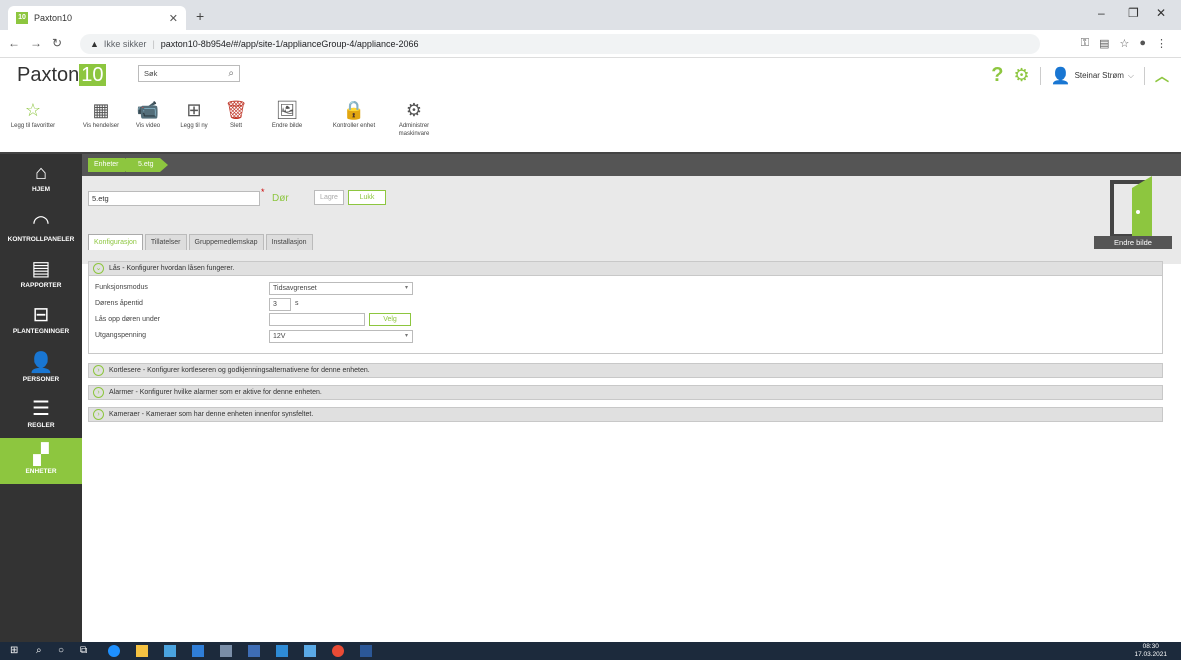 This screenshot has height=660, width=1181. Describe the element at coordinates (174, 198) in the screenshot. I see `device-name-field: 5.etg` at that location.